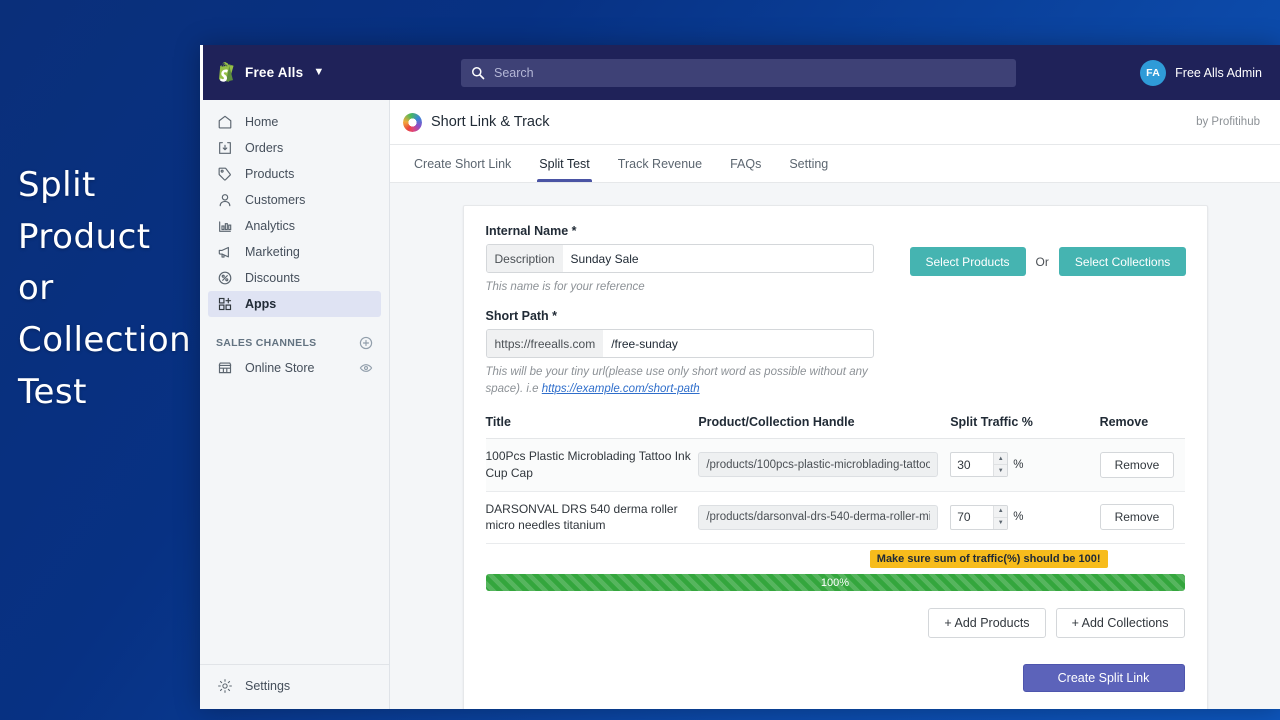 This screenshot has width=1280, height=720. What do you see at coordinates (1025, 465) in the screenshot?
I see `row-split-cell: ▲ ▼ %` at bounding box center [1025, 465].